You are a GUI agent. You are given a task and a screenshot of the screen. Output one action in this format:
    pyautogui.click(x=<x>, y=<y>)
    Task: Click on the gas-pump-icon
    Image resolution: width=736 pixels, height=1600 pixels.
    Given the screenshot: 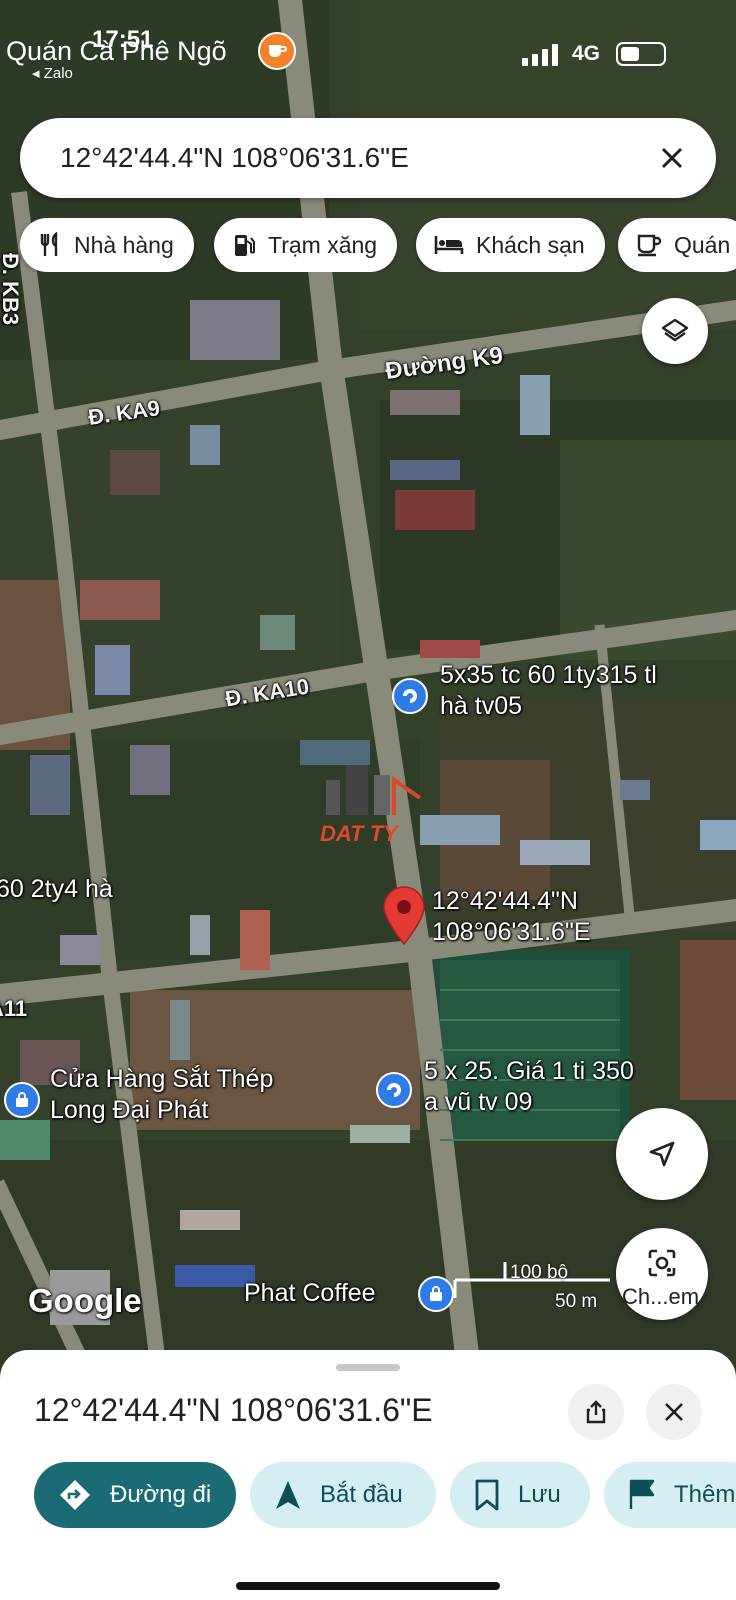 What is the action you would take?
    pyautogui.click(x=245, y=245)
    